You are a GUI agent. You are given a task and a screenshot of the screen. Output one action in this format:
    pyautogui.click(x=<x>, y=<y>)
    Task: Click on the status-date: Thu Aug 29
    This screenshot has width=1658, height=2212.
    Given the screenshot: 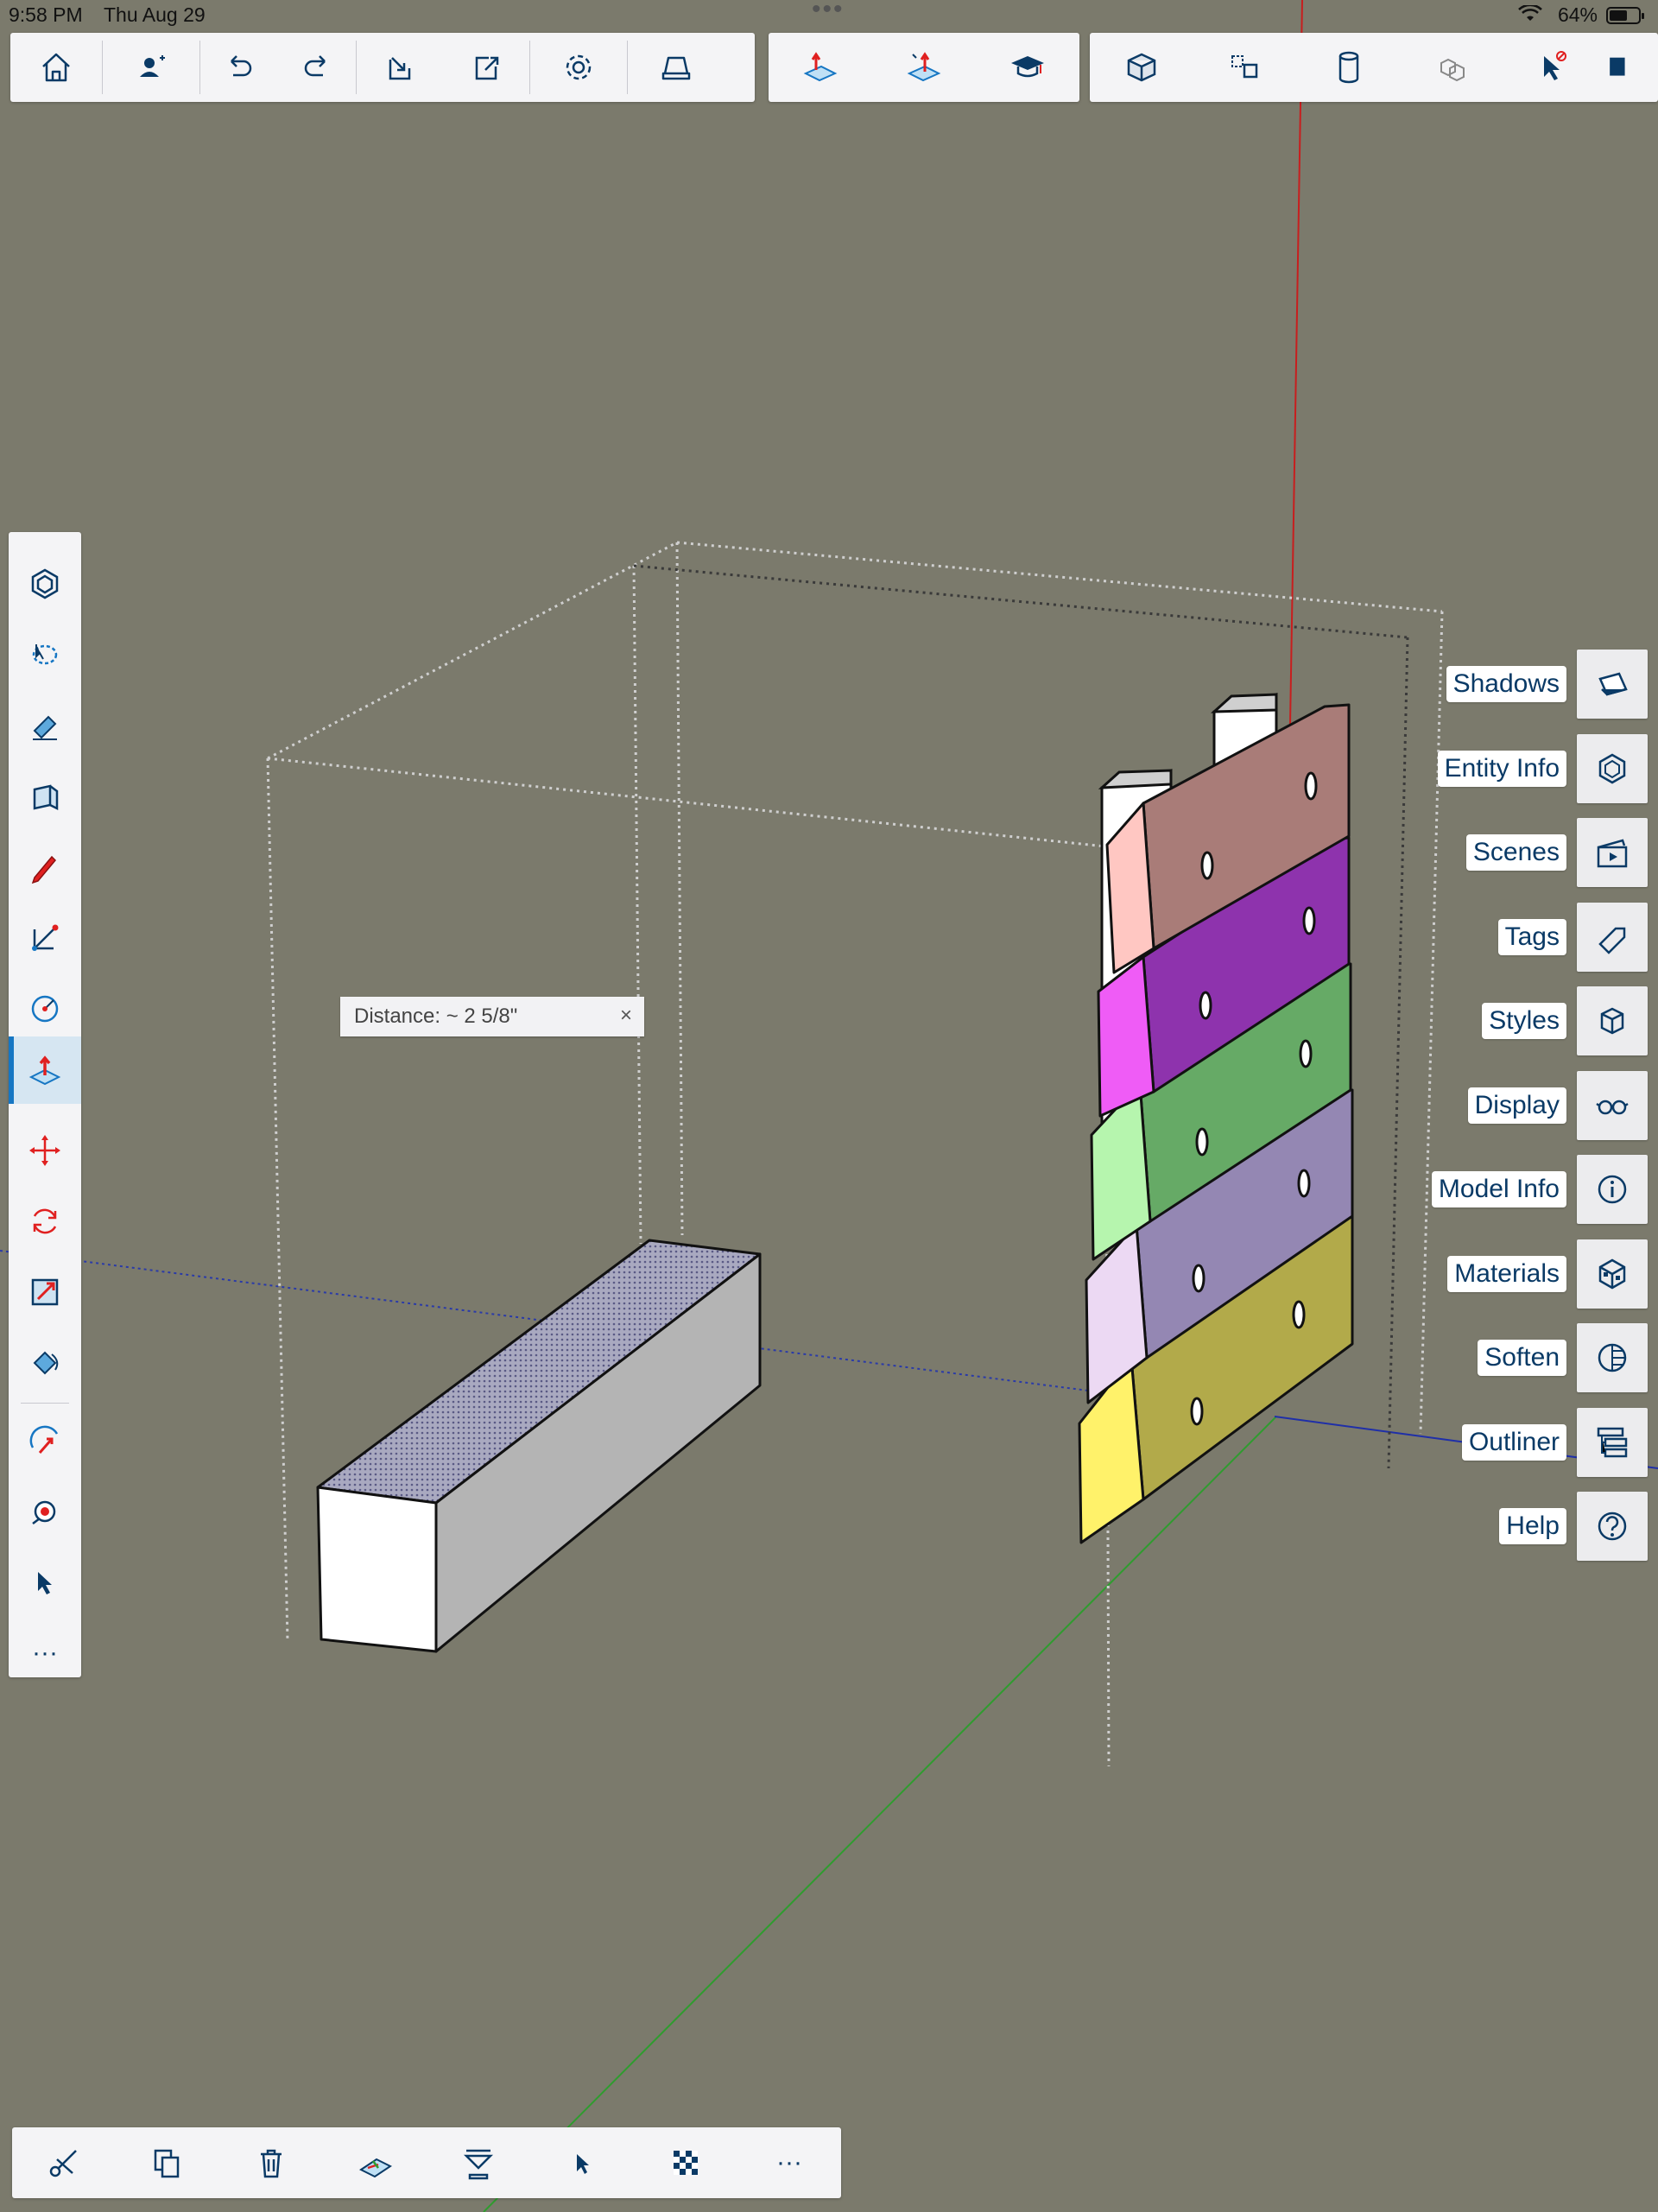 What is the action you would take?
    pyautogui.click(x=155, y=14)
    